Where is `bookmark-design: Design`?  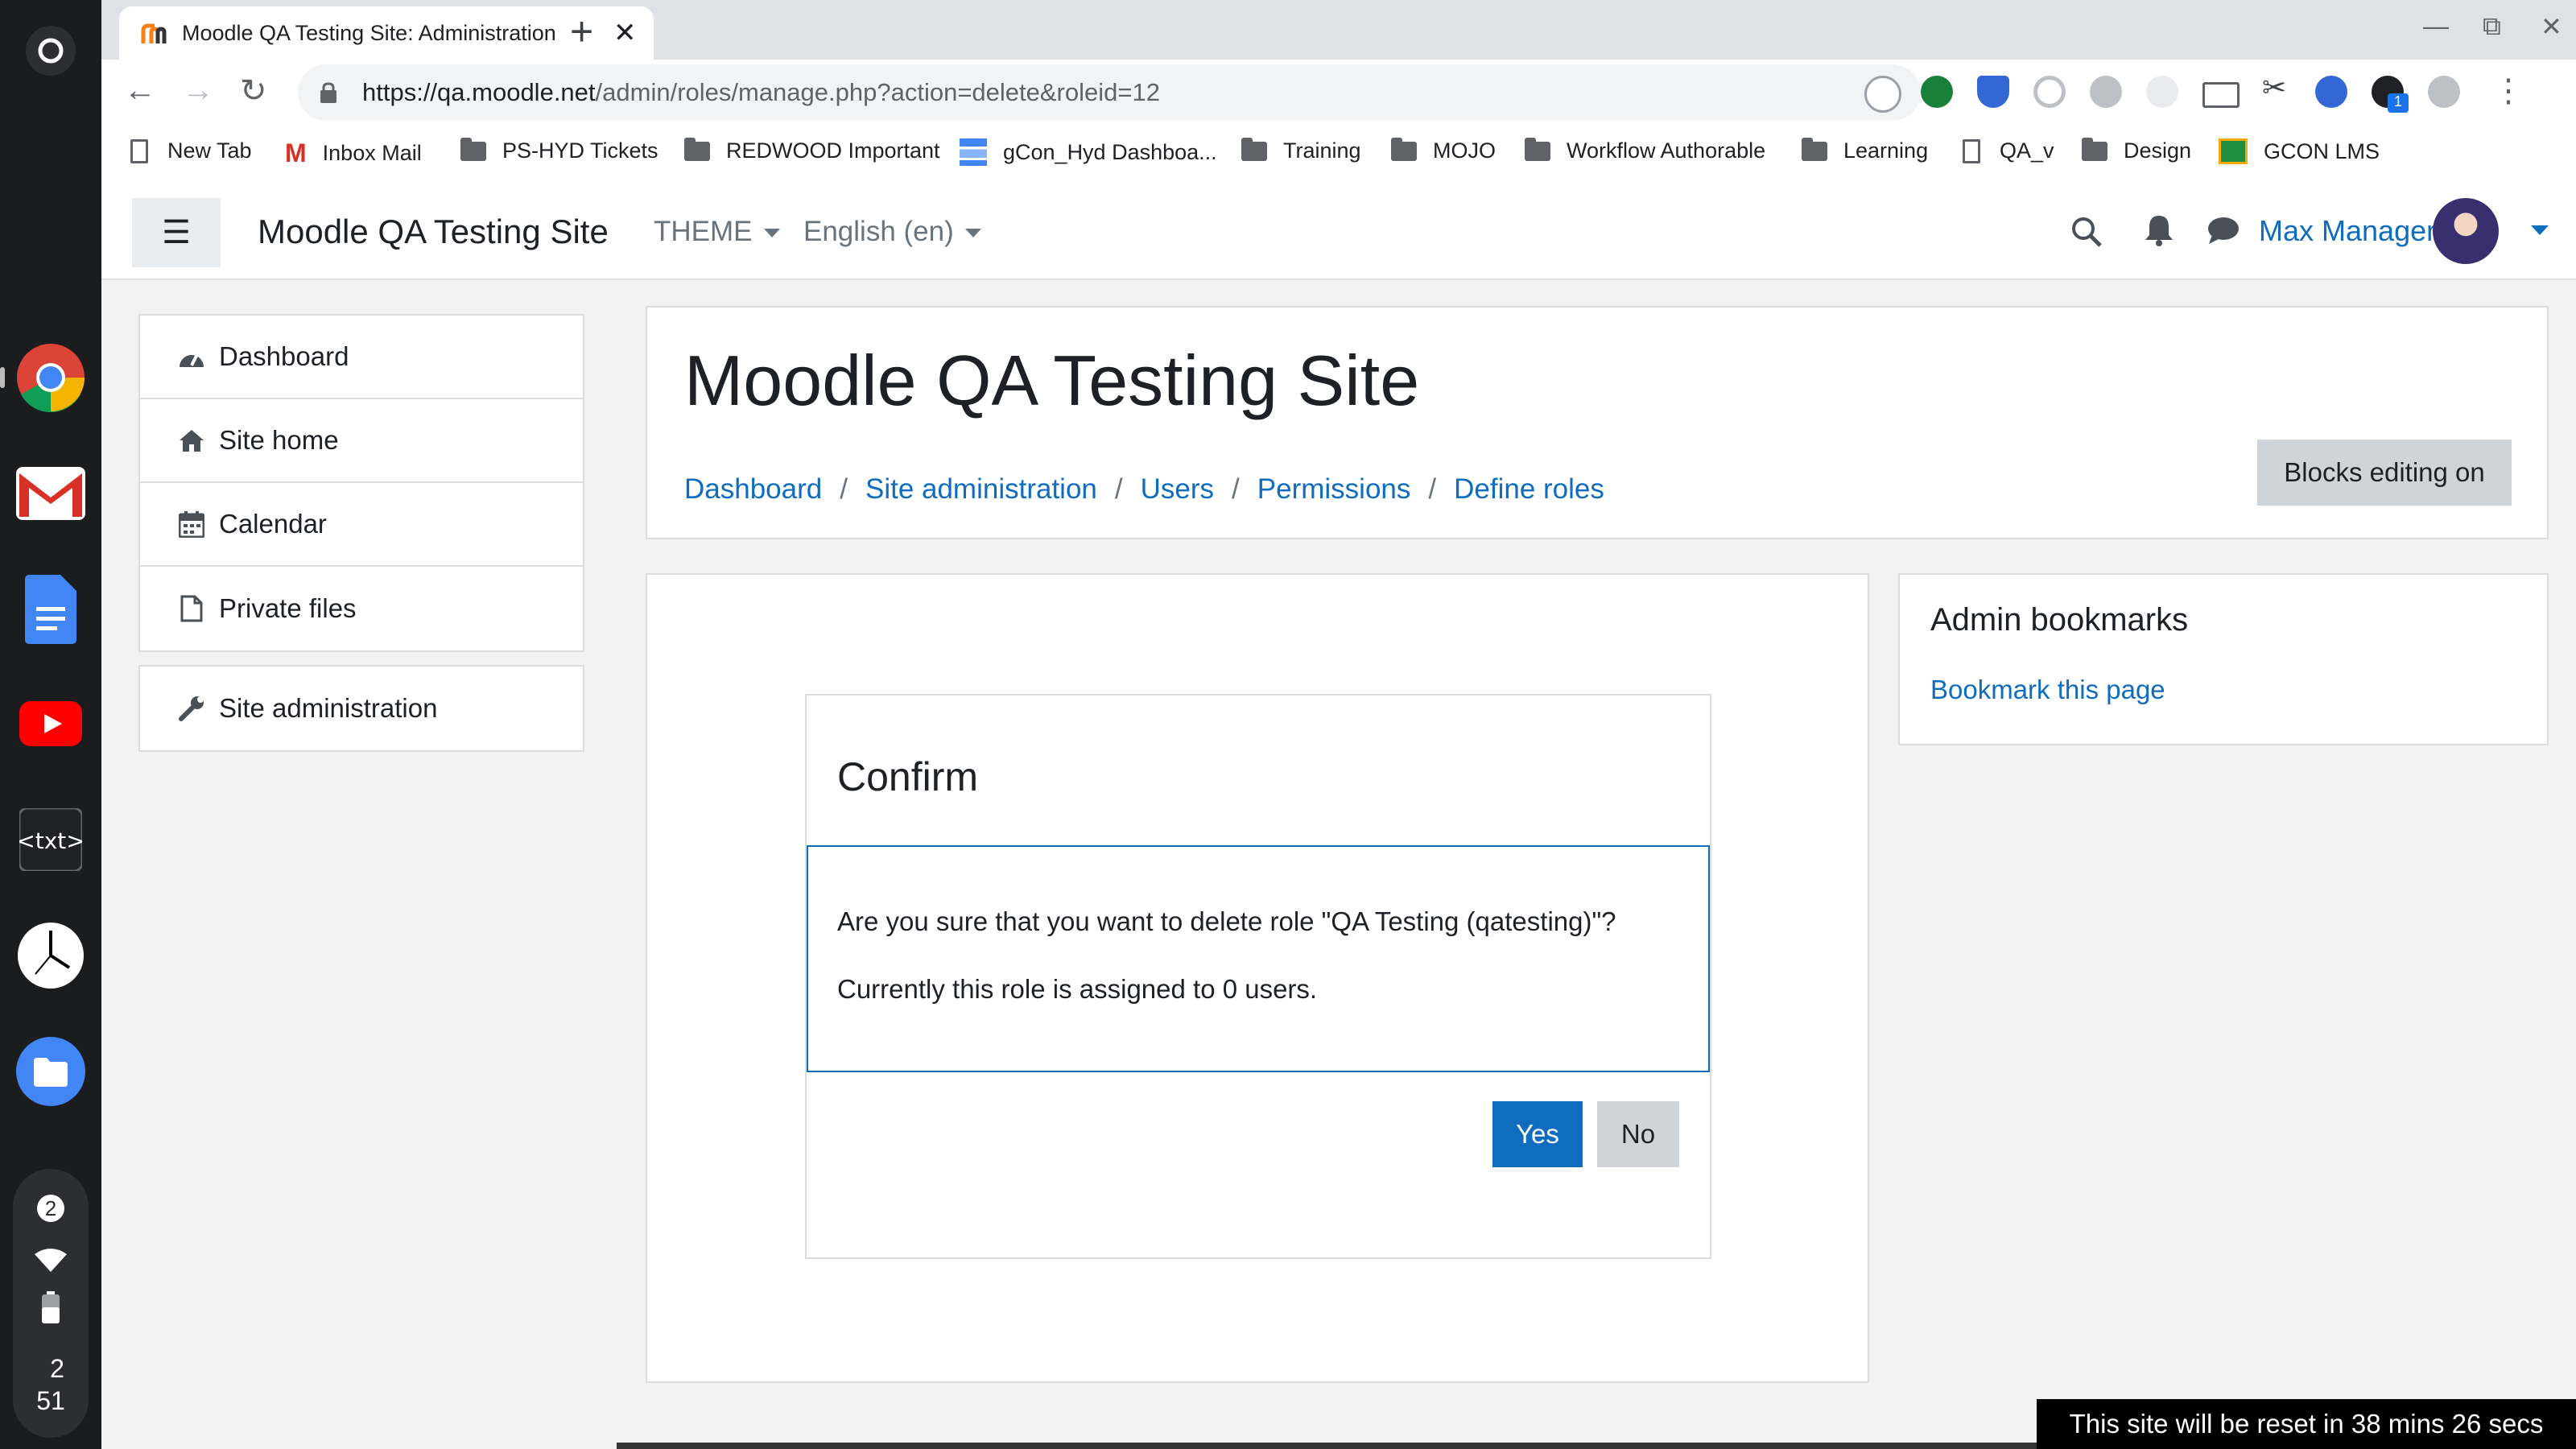
bookmark-design: Design is located at coordinates (2137, 150).